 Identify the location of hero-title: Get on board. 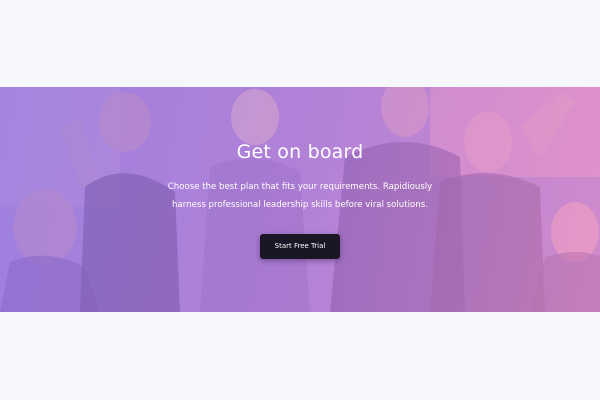
(300, 152).